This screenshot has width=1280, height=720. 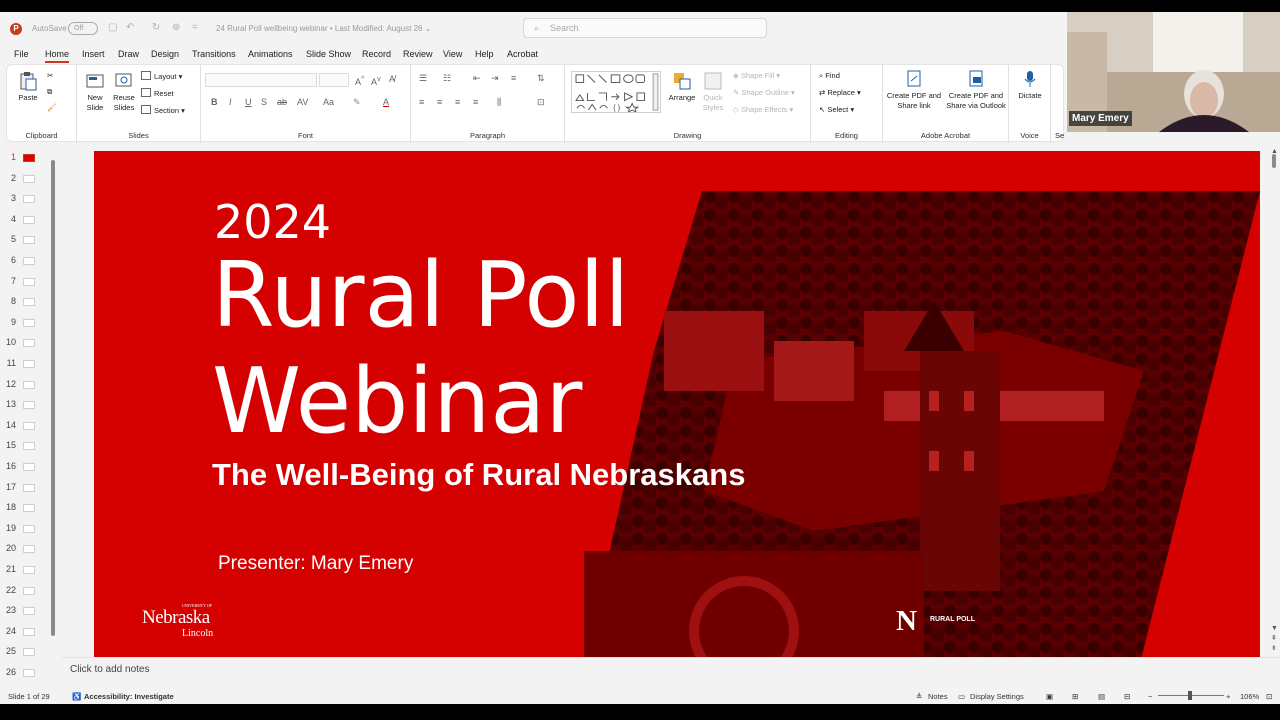 What do you see at coordinates (840, 92) in the screenshot?
I see `replace-button: ⇄ Replace ▾` at bounding box center [840, 92].